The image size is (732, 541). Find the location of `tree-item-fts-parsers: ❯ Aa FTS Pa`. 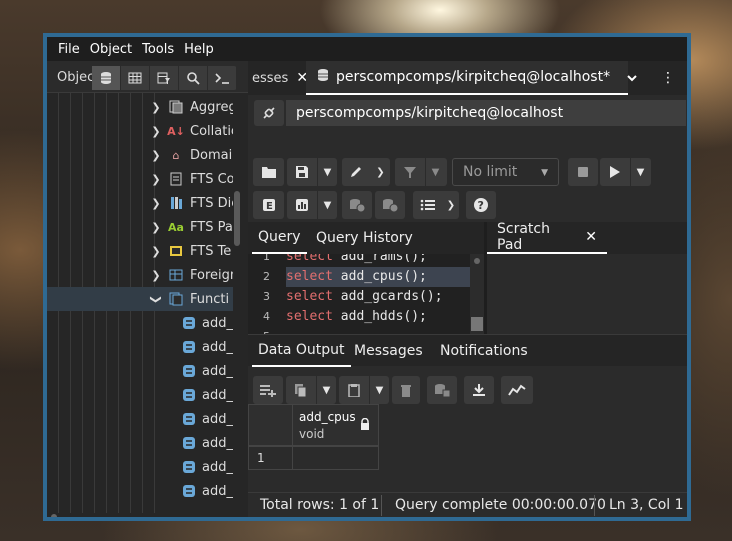

tree-item-fts-parsers: ❯ Aa FTS Pa is located at coordinates (140, 227).